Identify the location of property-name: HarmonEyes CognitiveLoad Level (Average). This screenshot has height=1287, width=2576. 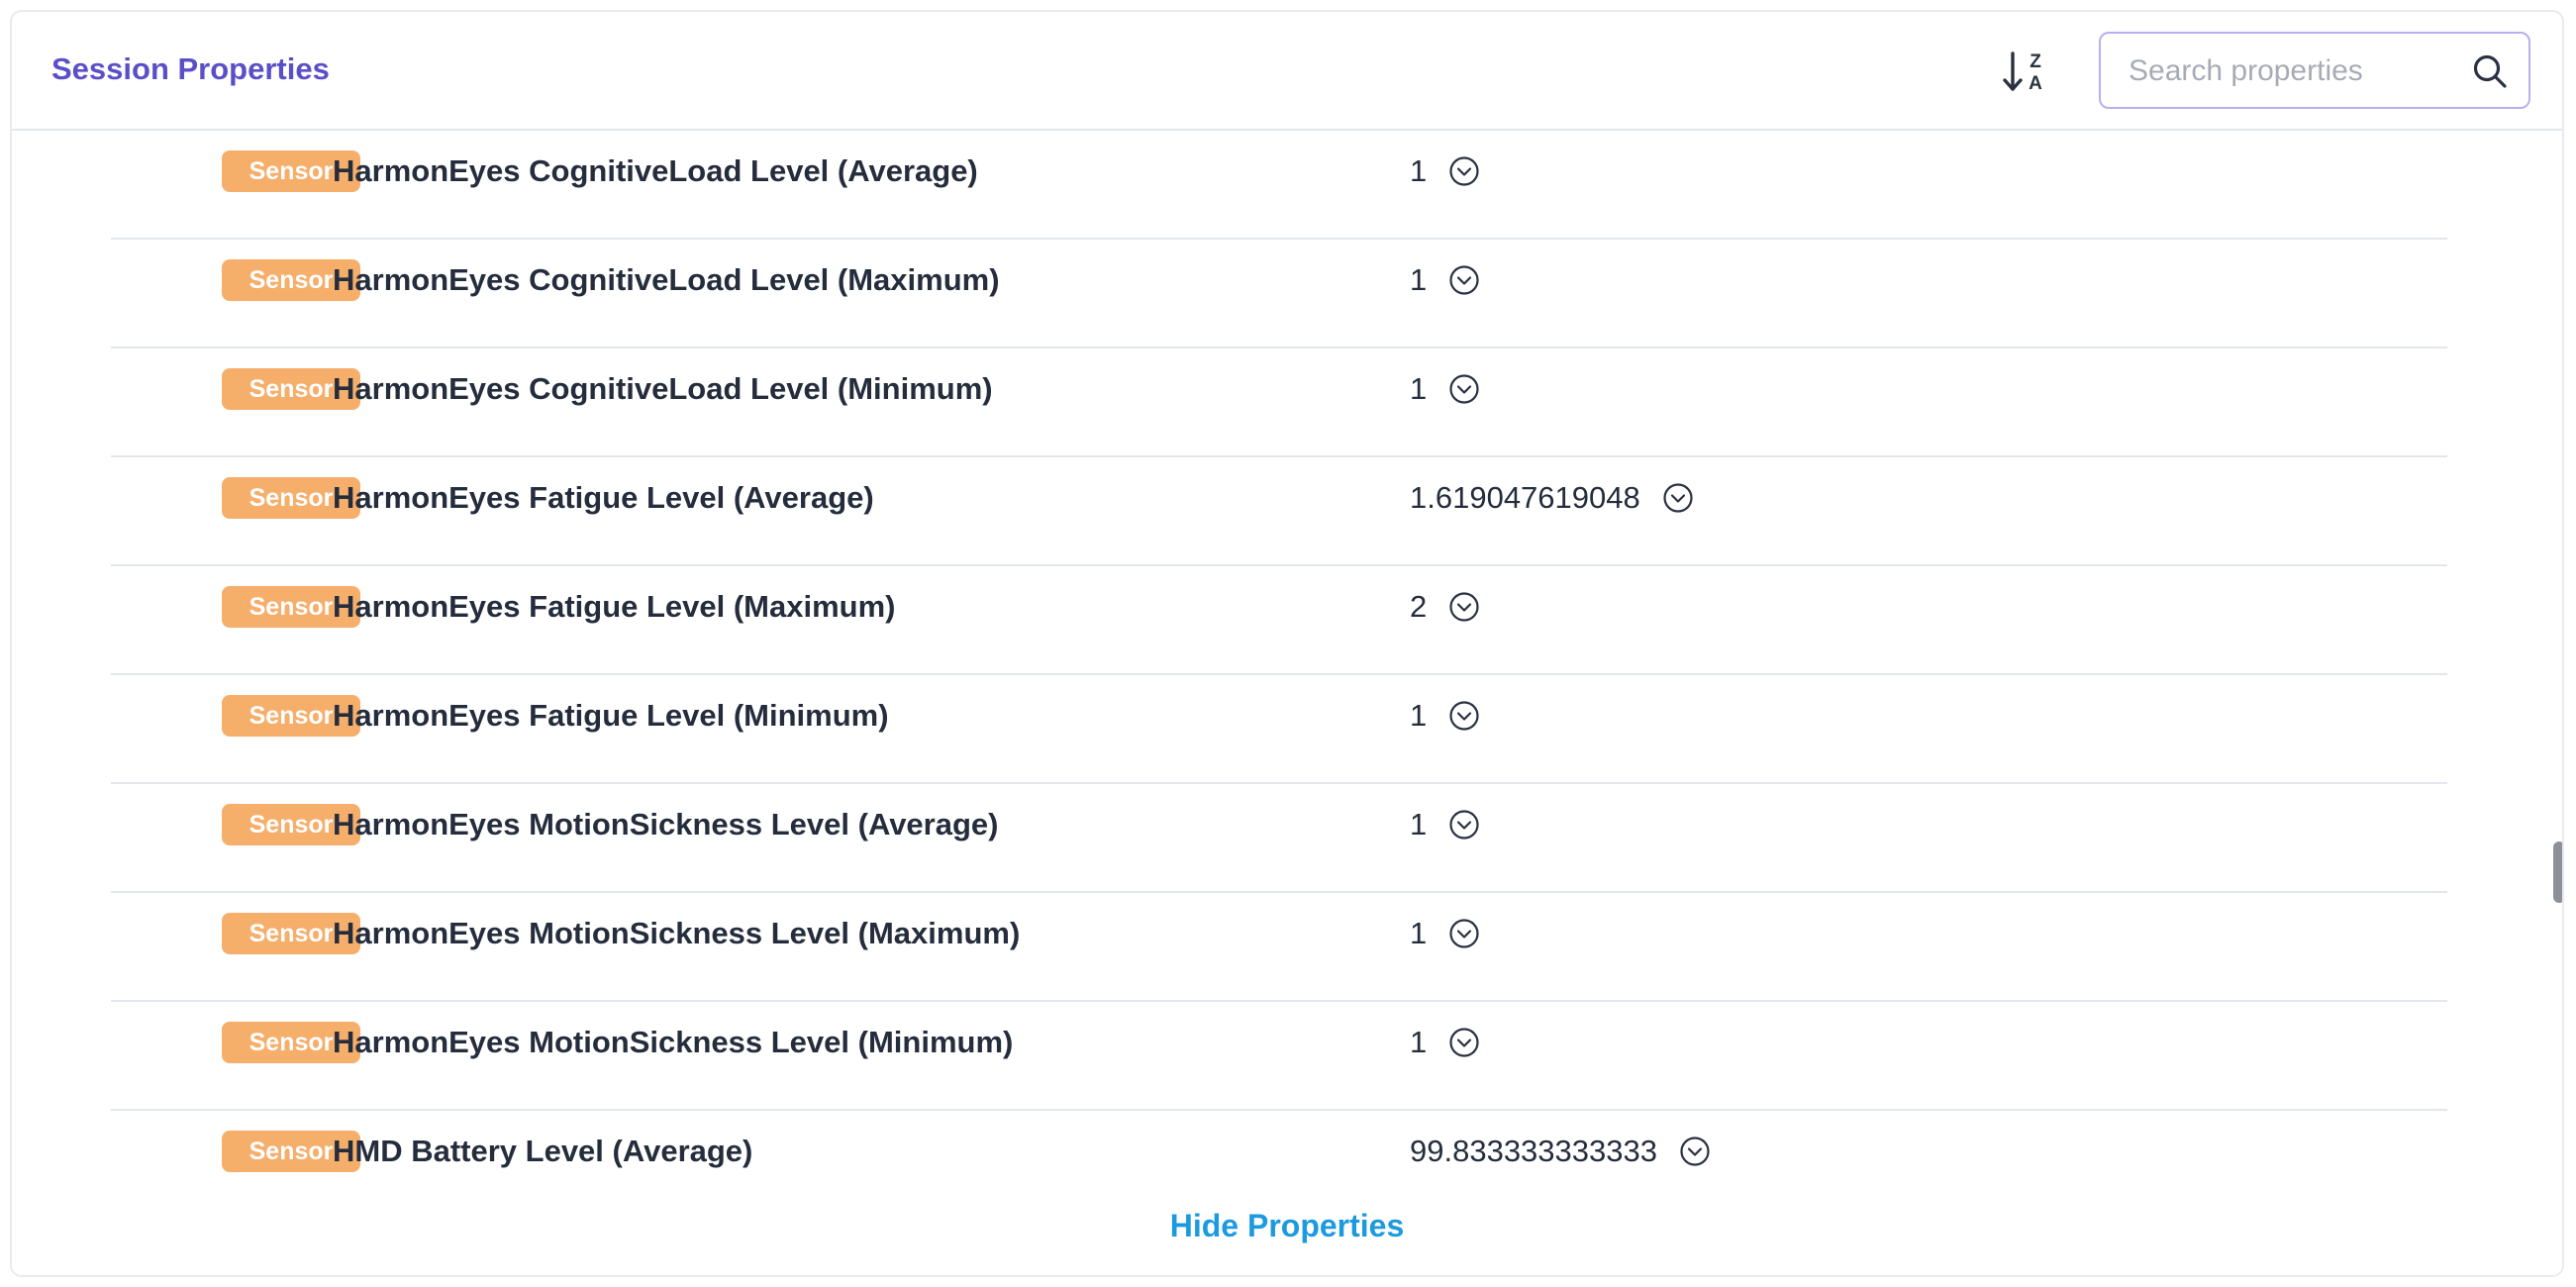
(655, 170).